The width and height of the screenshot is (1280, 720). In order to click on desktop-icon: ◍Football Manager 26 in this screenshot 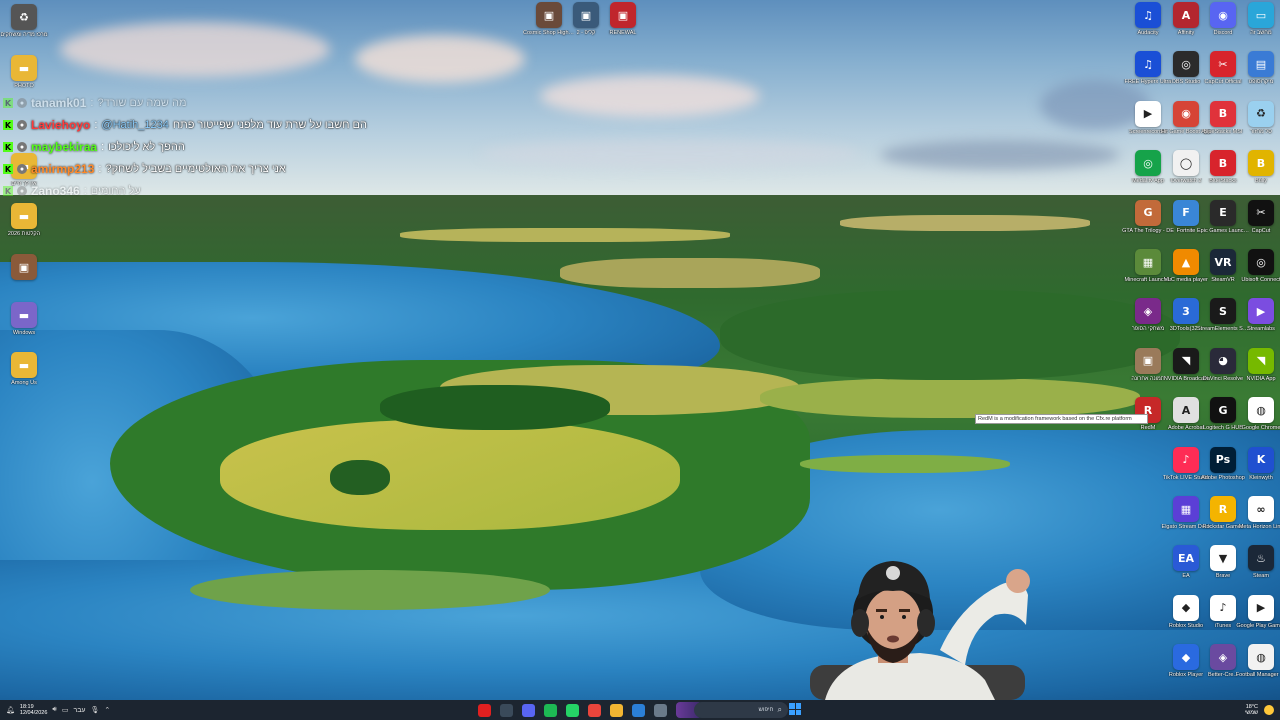, I will do `click(1257, 661)`.